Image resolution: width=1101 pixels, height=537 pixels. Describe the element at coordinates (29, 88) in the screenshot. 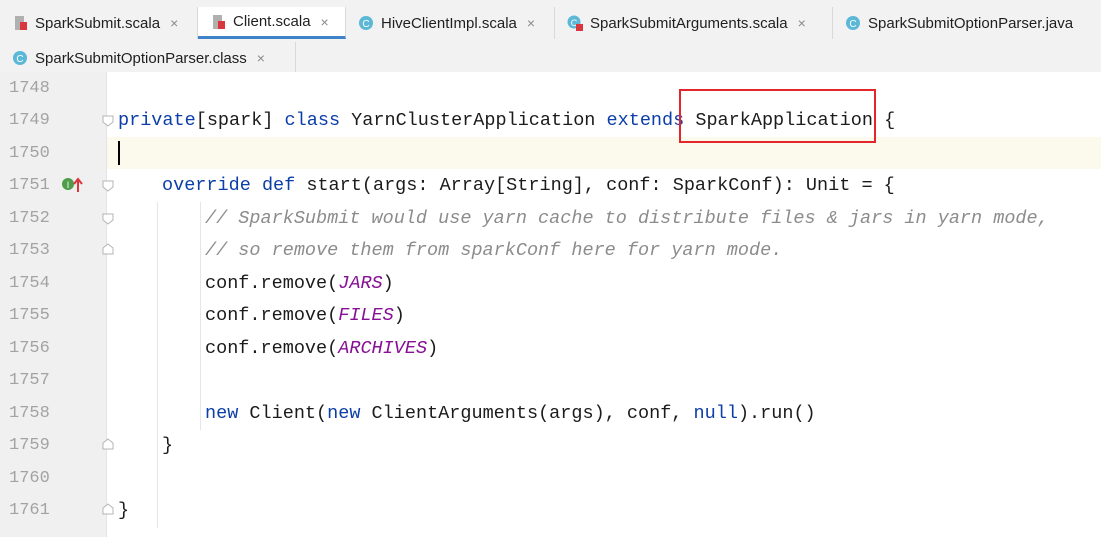

I see `line-number: 1748` at that location.